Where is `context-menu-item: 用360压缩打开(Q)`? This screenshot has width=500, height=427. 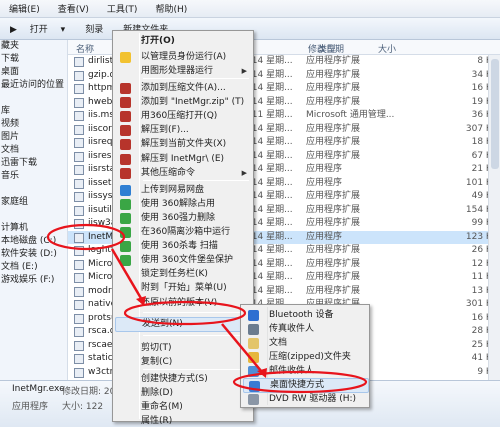 context-menu-item: 用360压缩打开(Q) is located at coordinates (183, 116).